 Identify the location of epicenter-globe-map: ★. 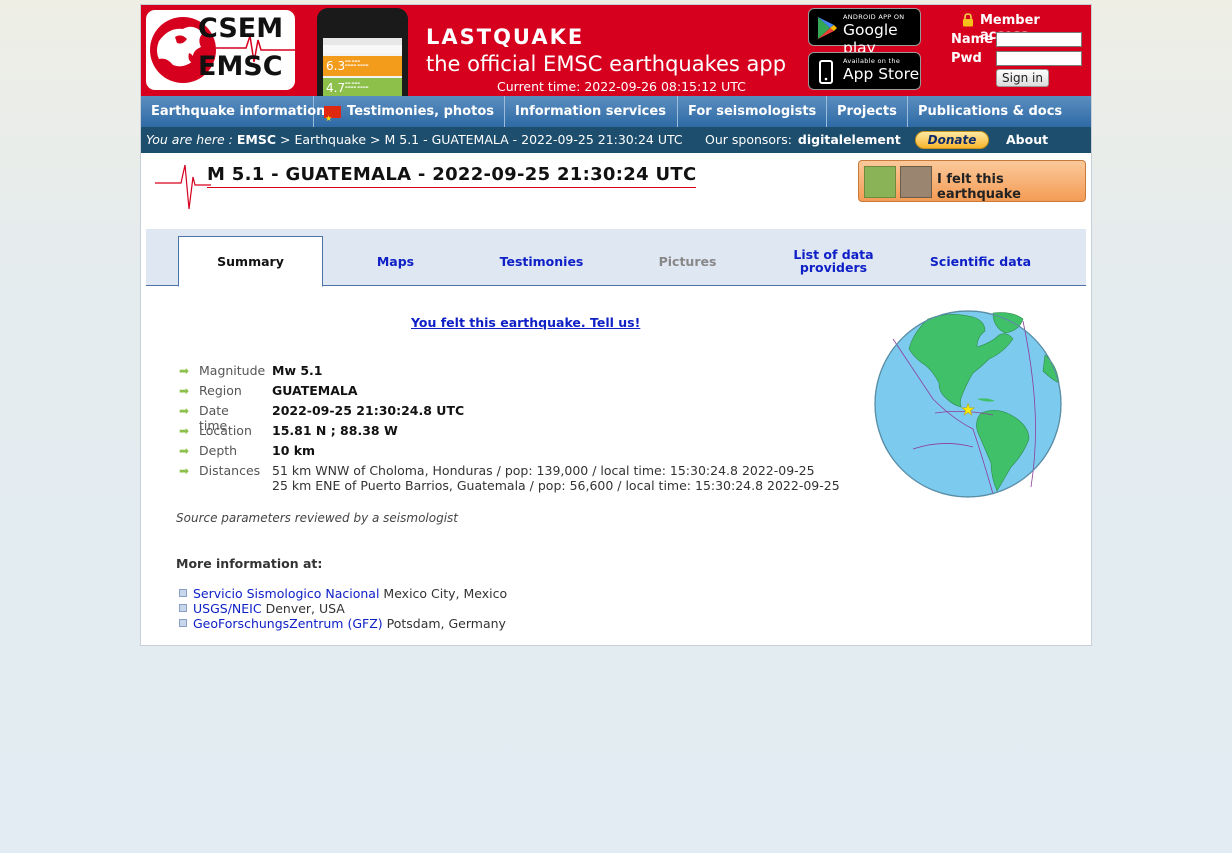
(968, 404).